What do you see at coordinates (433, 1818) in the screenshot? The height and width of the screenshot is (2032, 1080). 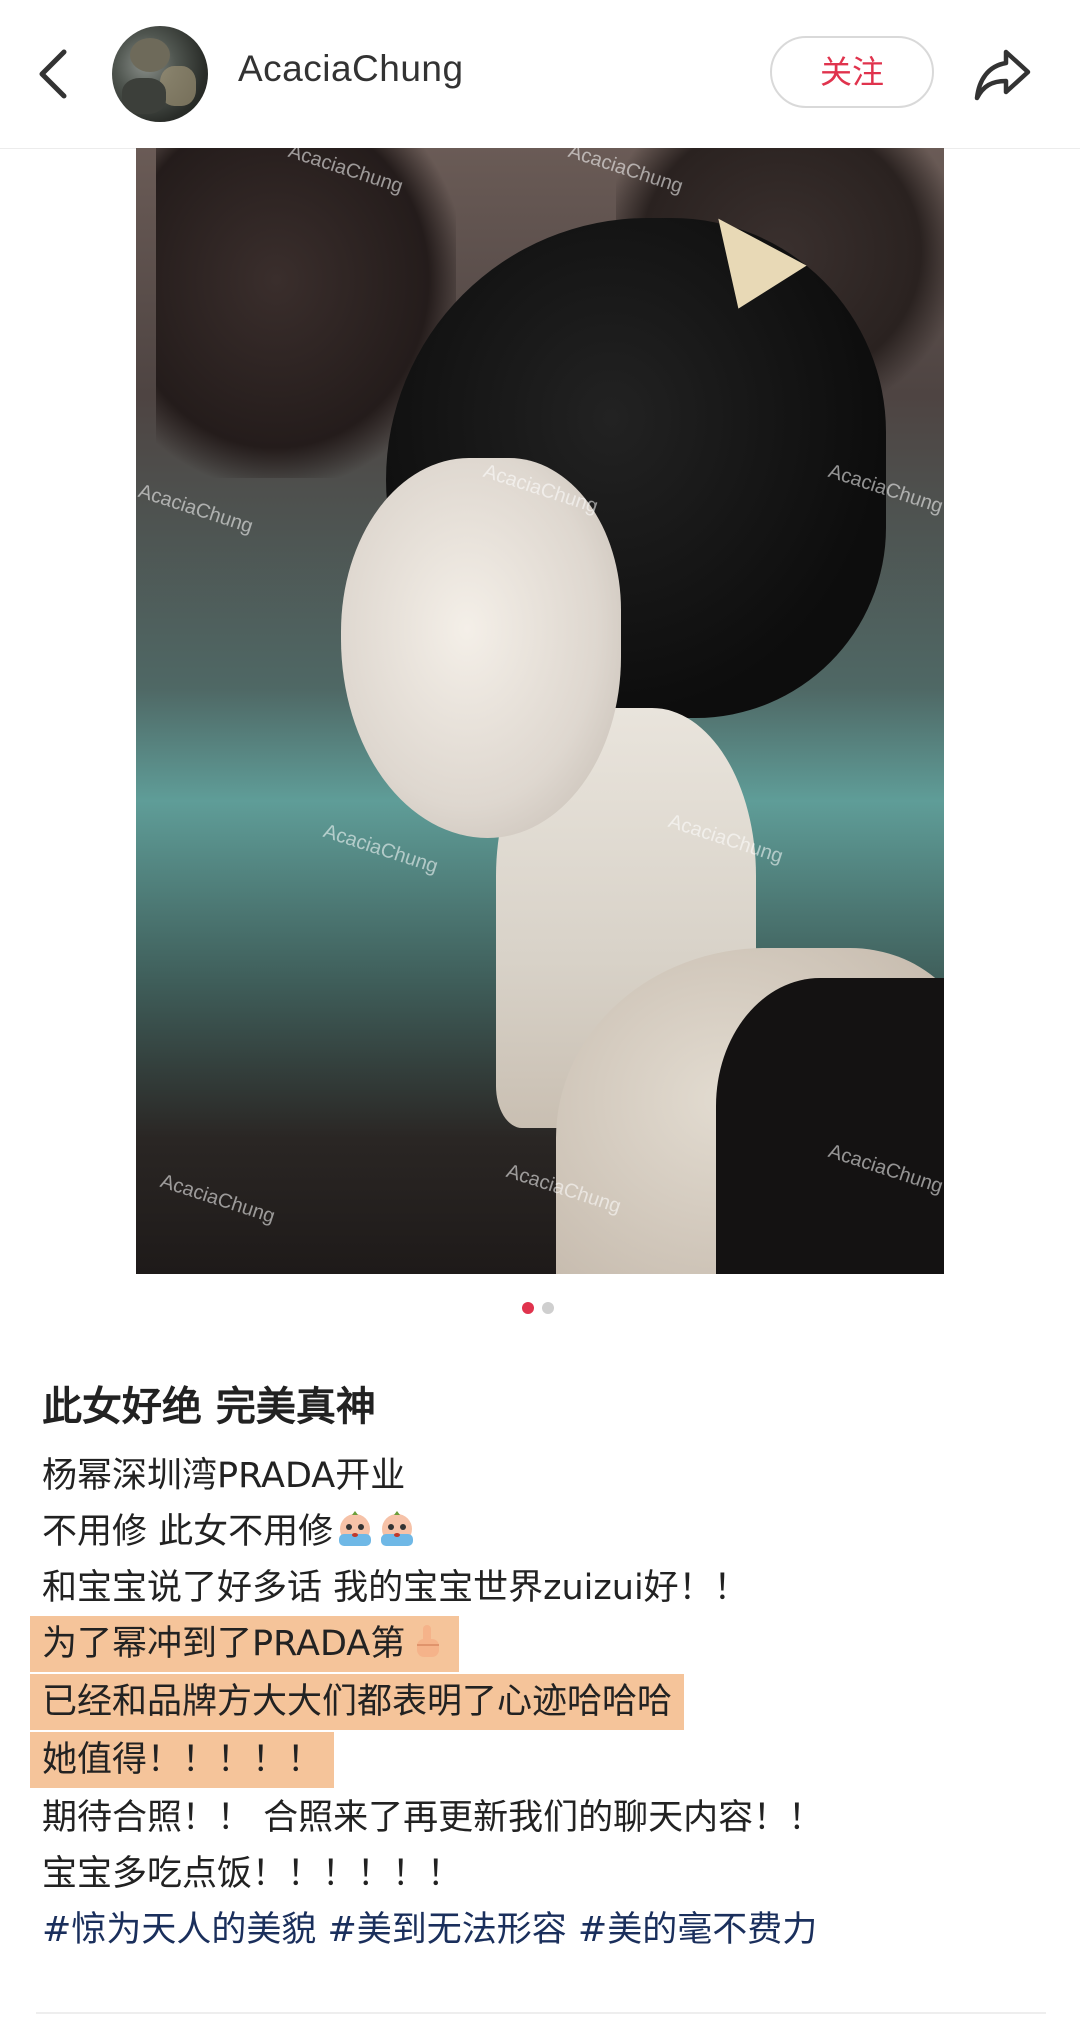 I see `post-line: 期待合照！！ 合照来了再更新我们的聊天内容！！` at bounding box center [433, 1818].